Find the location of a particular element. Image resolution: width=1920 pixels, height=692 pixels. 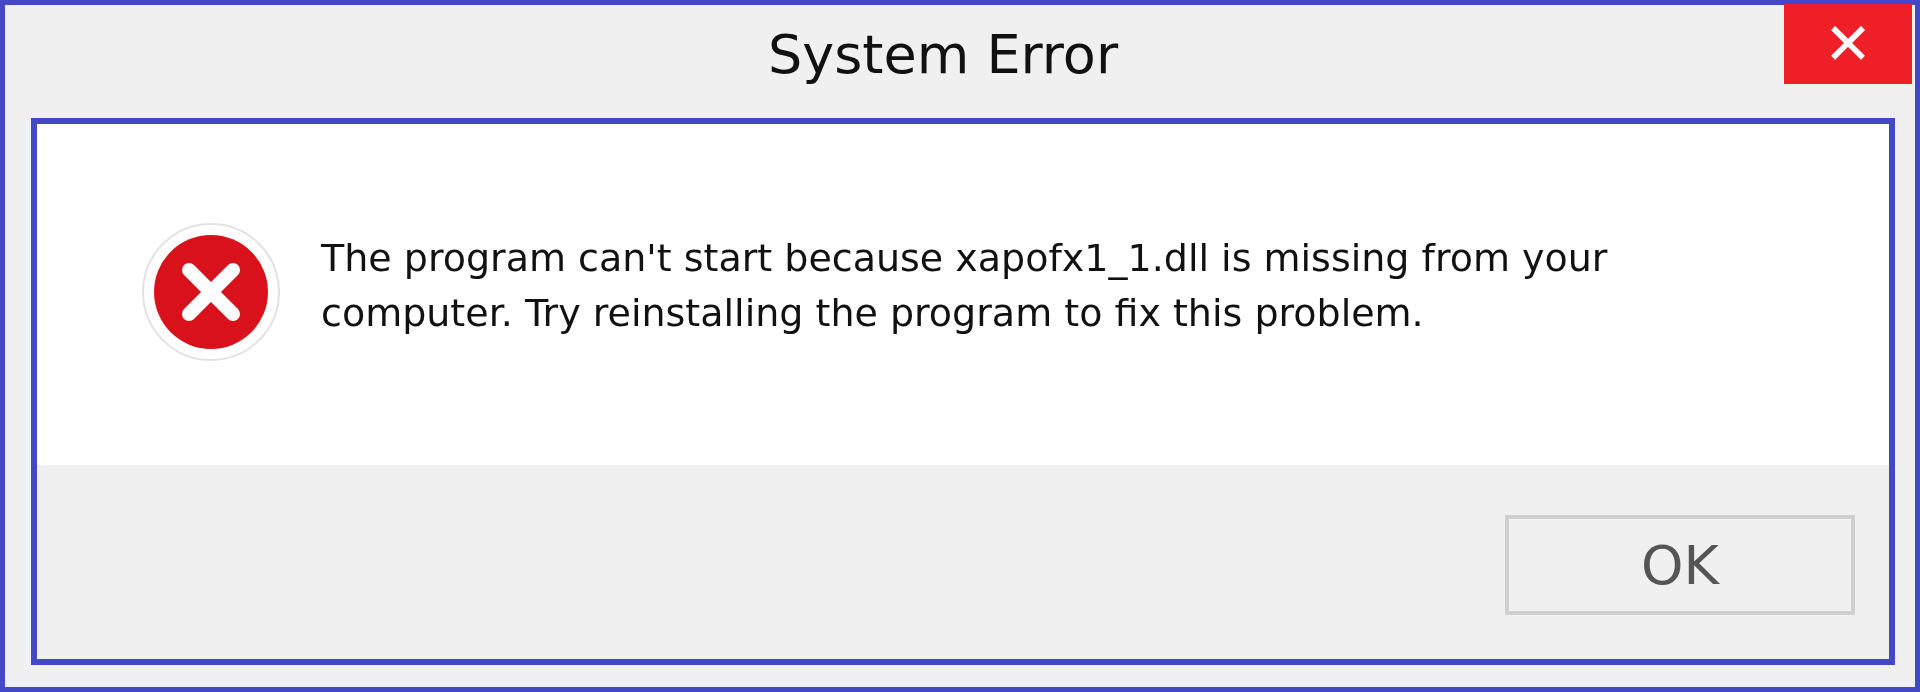

close-button: ✕ is located at coordinates (1848, 44).